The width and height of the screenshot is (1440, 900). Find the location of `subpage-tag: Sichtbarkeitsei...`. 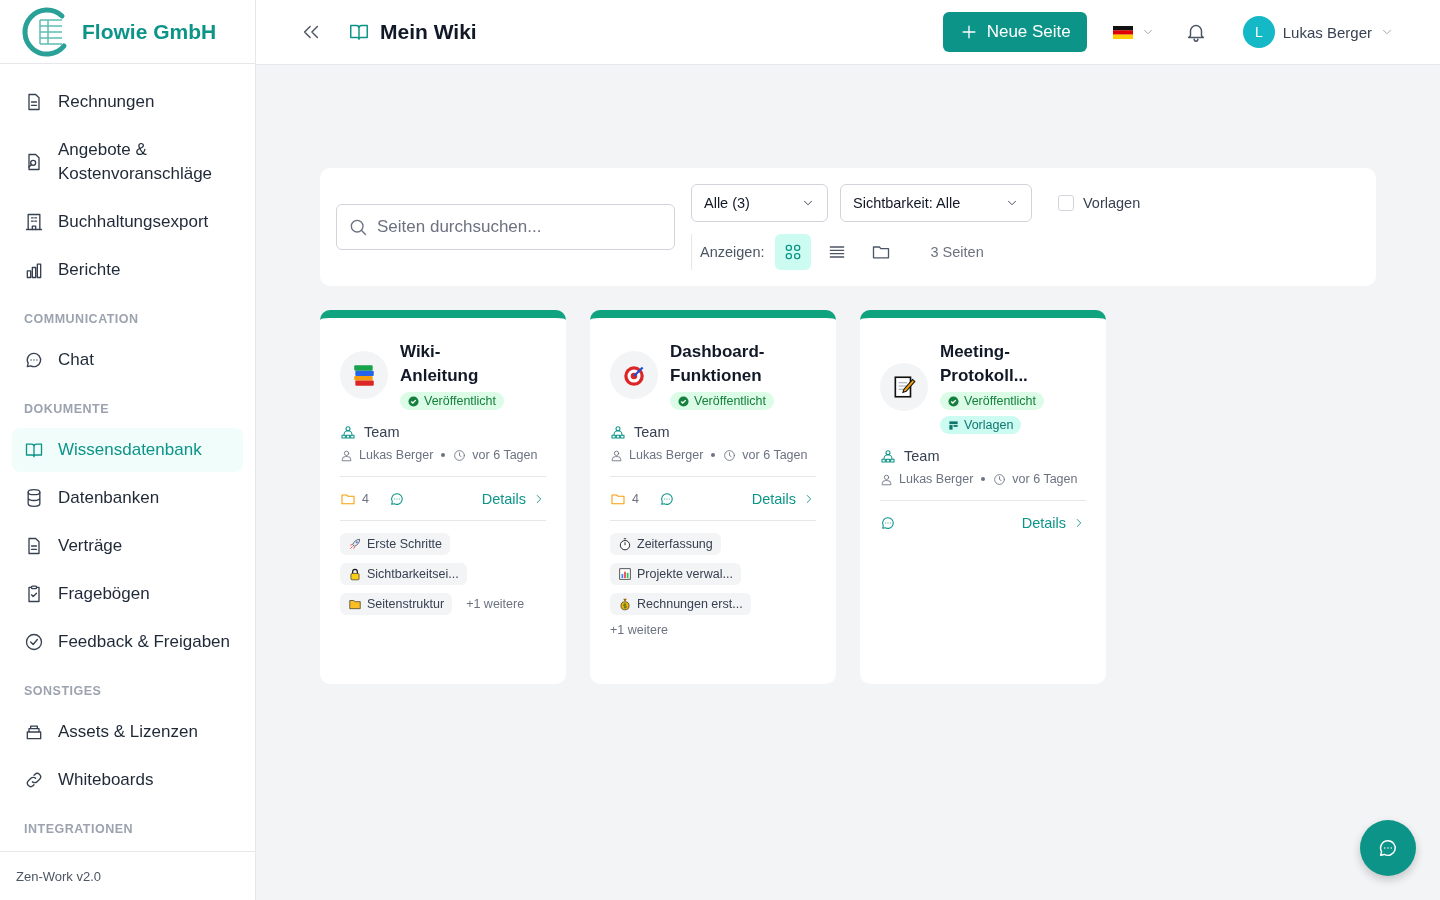

subpage-tag: Sichtbarkeitsei... is located at coordinates (403, 574).